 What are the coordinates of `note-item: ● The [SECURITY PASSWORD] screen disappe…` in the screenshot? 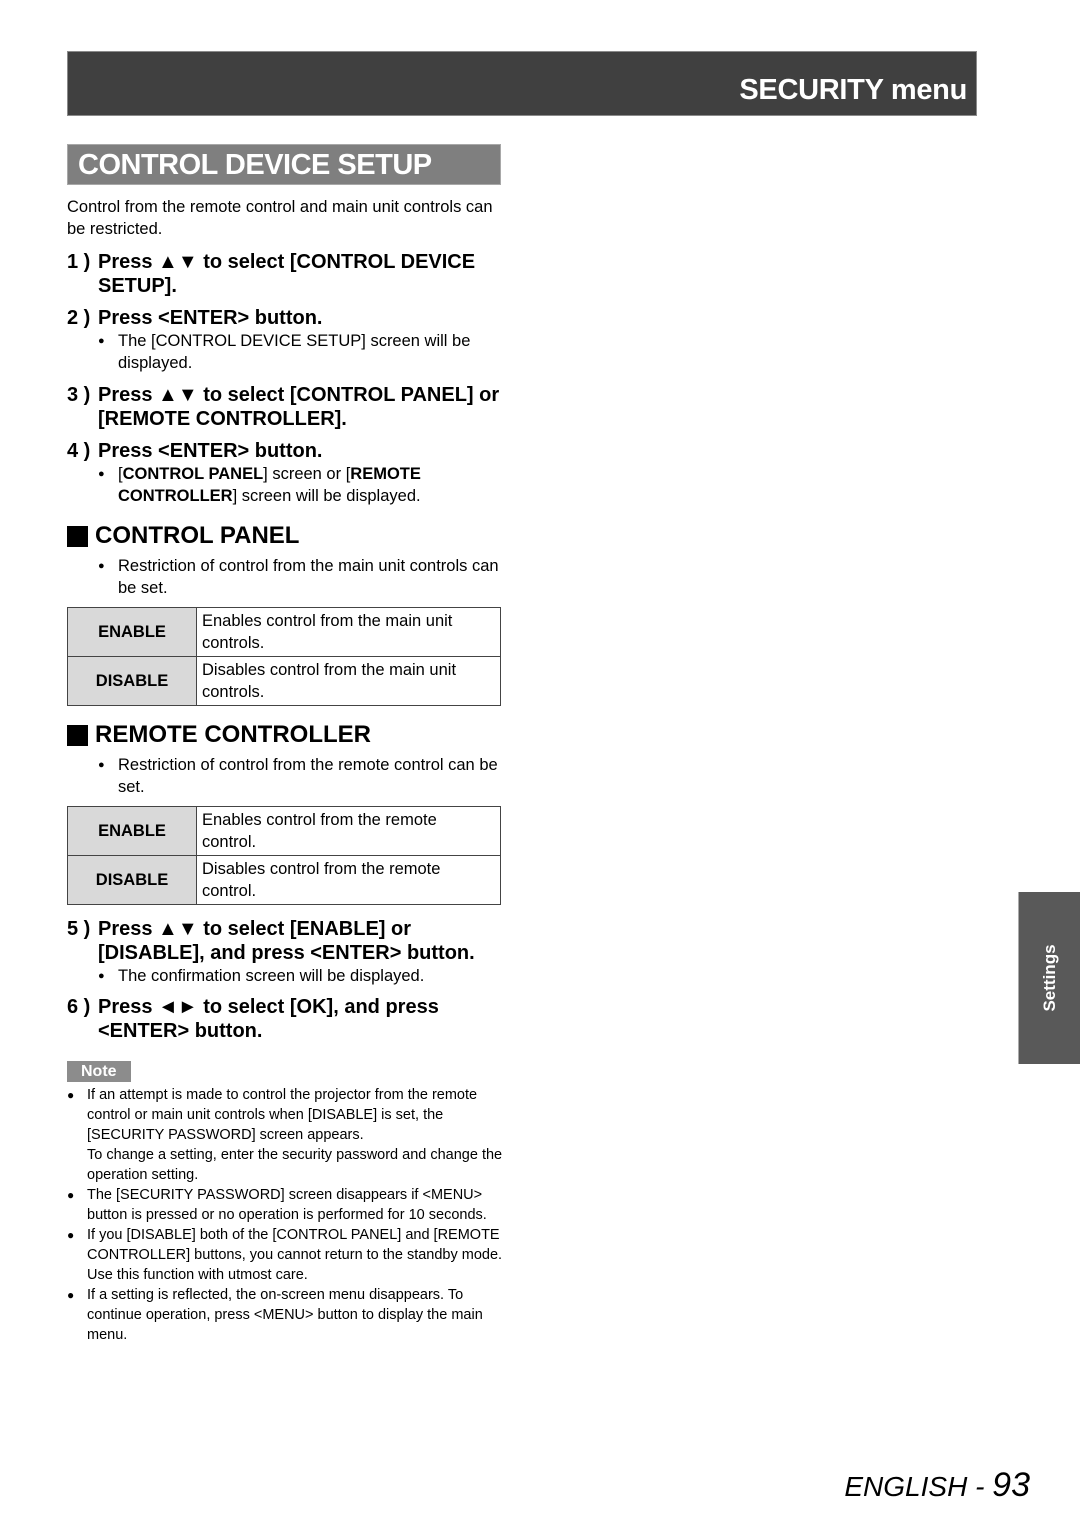 It's located at (277, 1205).